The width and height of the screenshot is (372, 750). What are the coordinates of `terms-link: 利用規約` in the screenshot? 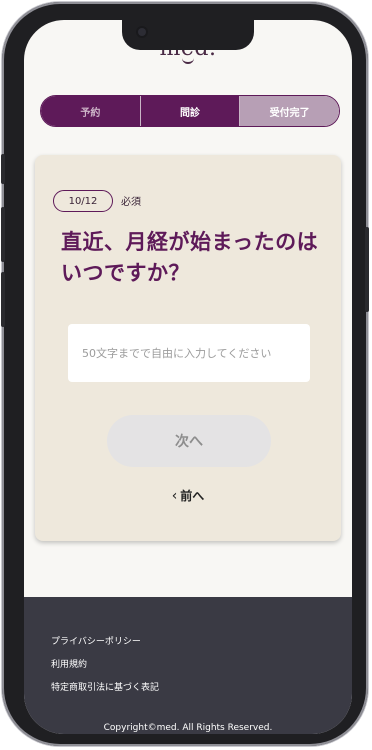 It's located at (69, 663).